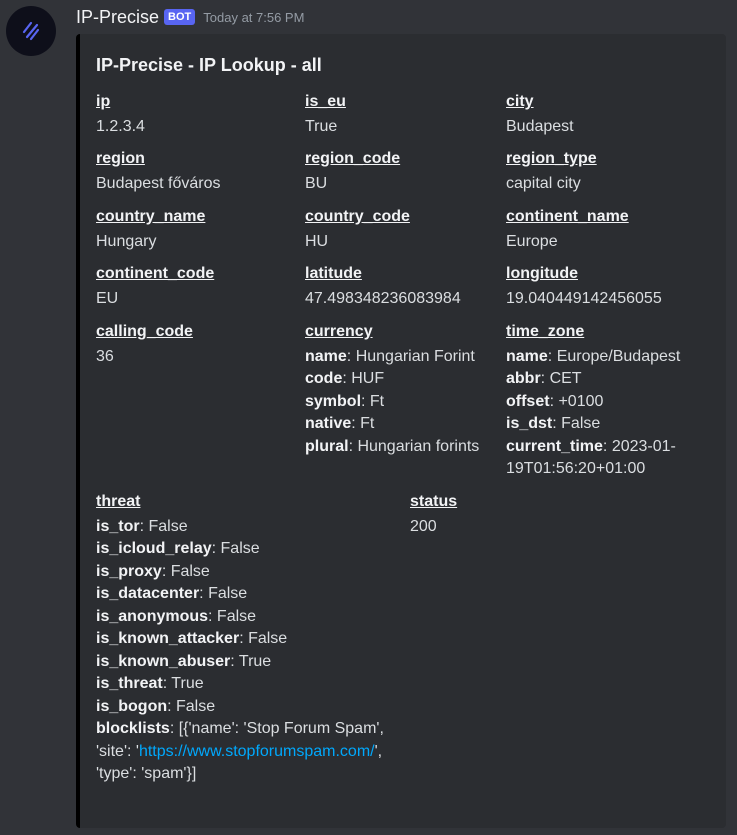 The width and height of the screenshot is (737, 835). What do you see at coordinates (555, 401) in the screenshot?
I see `time-zone-offset: offset: +0100` at bounding box center [555, 401].